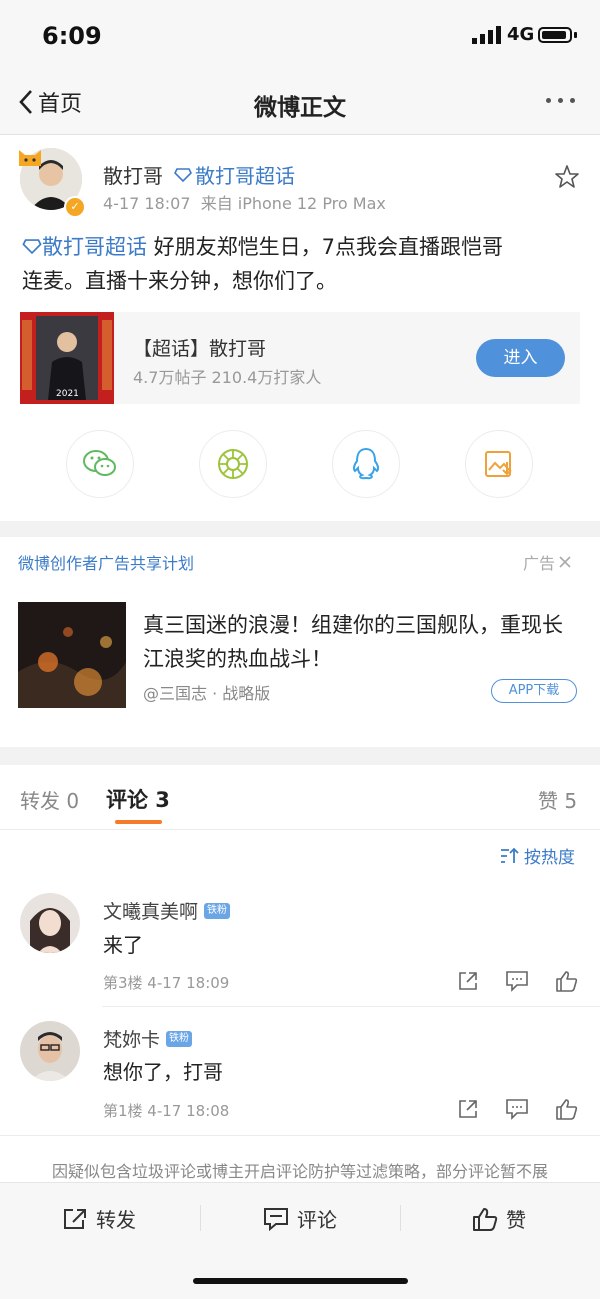  What do you see at coordinates (300, 108) in the screenshot?
I see `page-title: 微博正文` at bounding box center [300, 108].